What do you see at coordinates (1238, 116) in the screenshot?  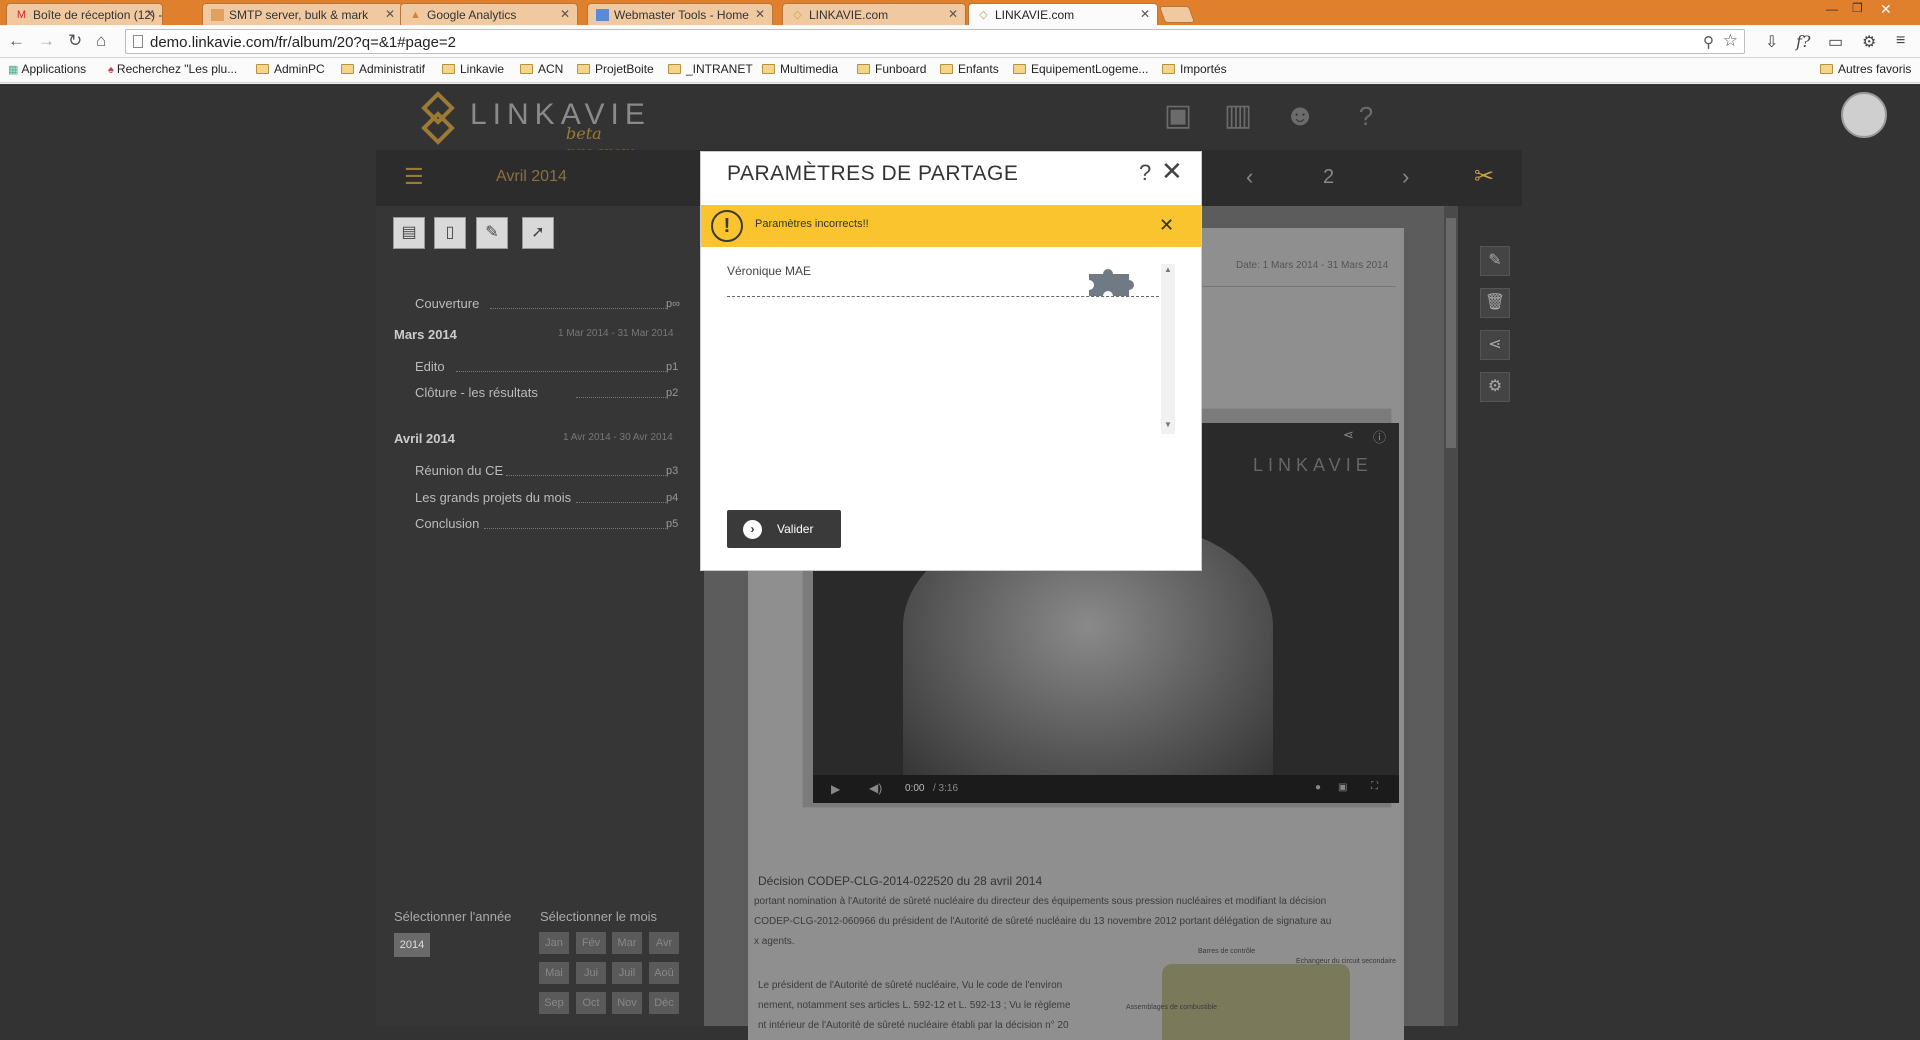 I see `library-icon: ▥` at bounding box center [1238, 116].